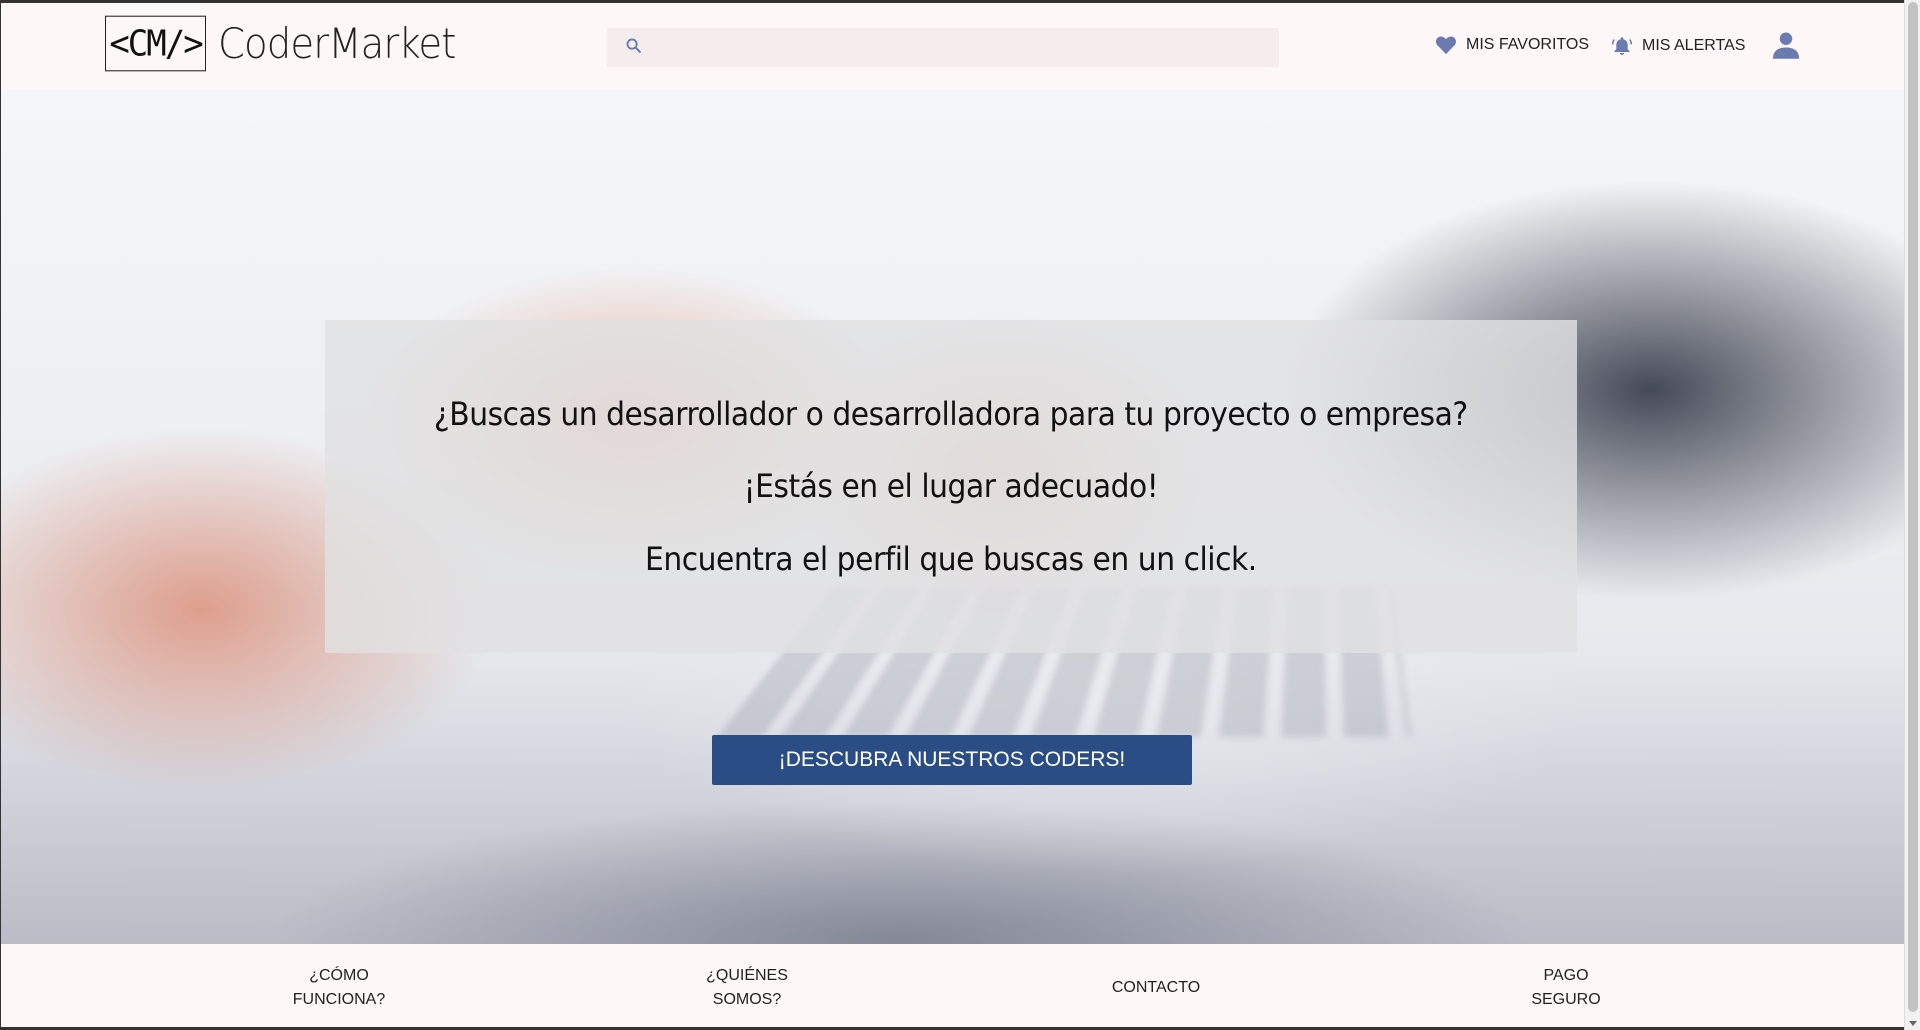  I want to click on discover-coders-button: ¡DESCUBRA NUESTROS CODERS!, so click(952, 760).